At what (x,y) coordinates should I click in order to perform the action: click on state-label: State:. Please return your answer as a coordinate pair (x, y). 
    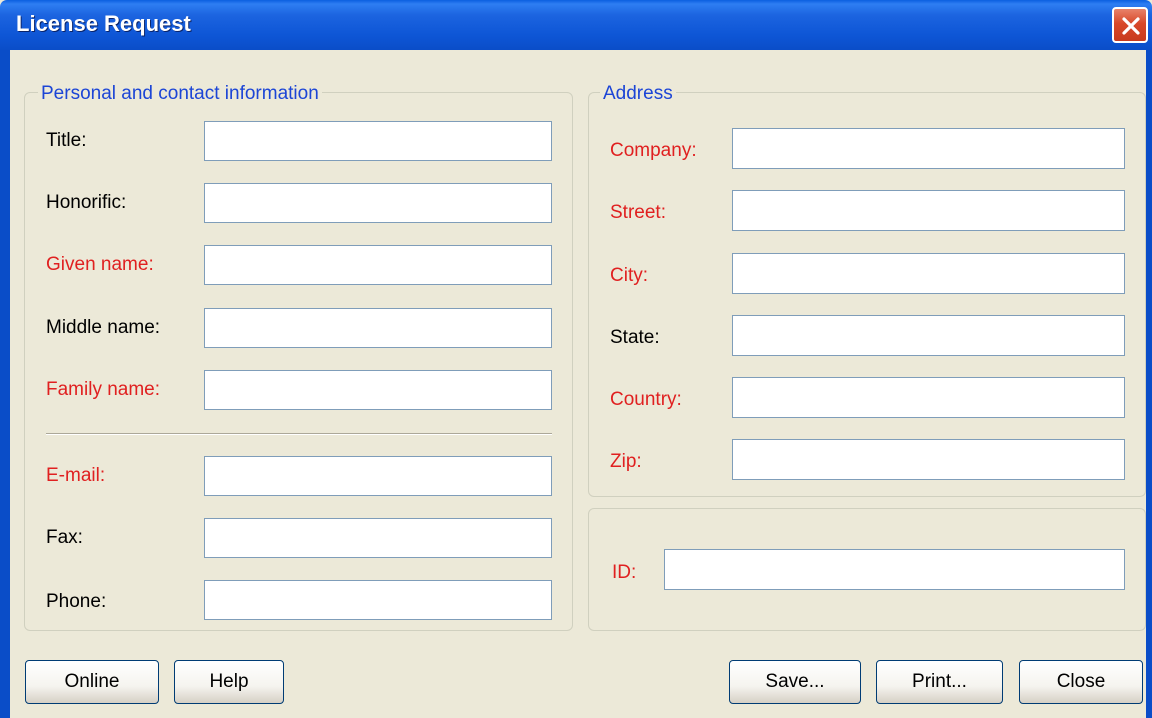
    Looking at the image, I should click on (635, 337).